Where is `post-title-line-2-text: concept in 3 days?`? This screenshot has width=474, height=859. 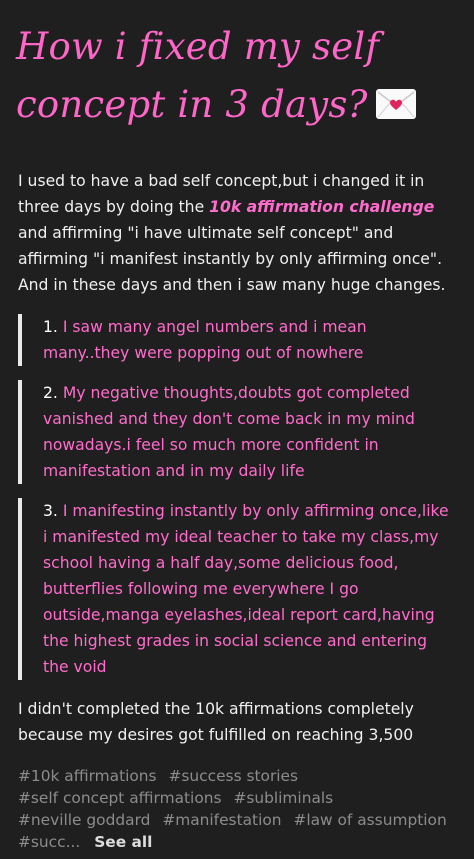 post-title-line-2-text: concept in 3 days? is located at coordinates (192, 104).